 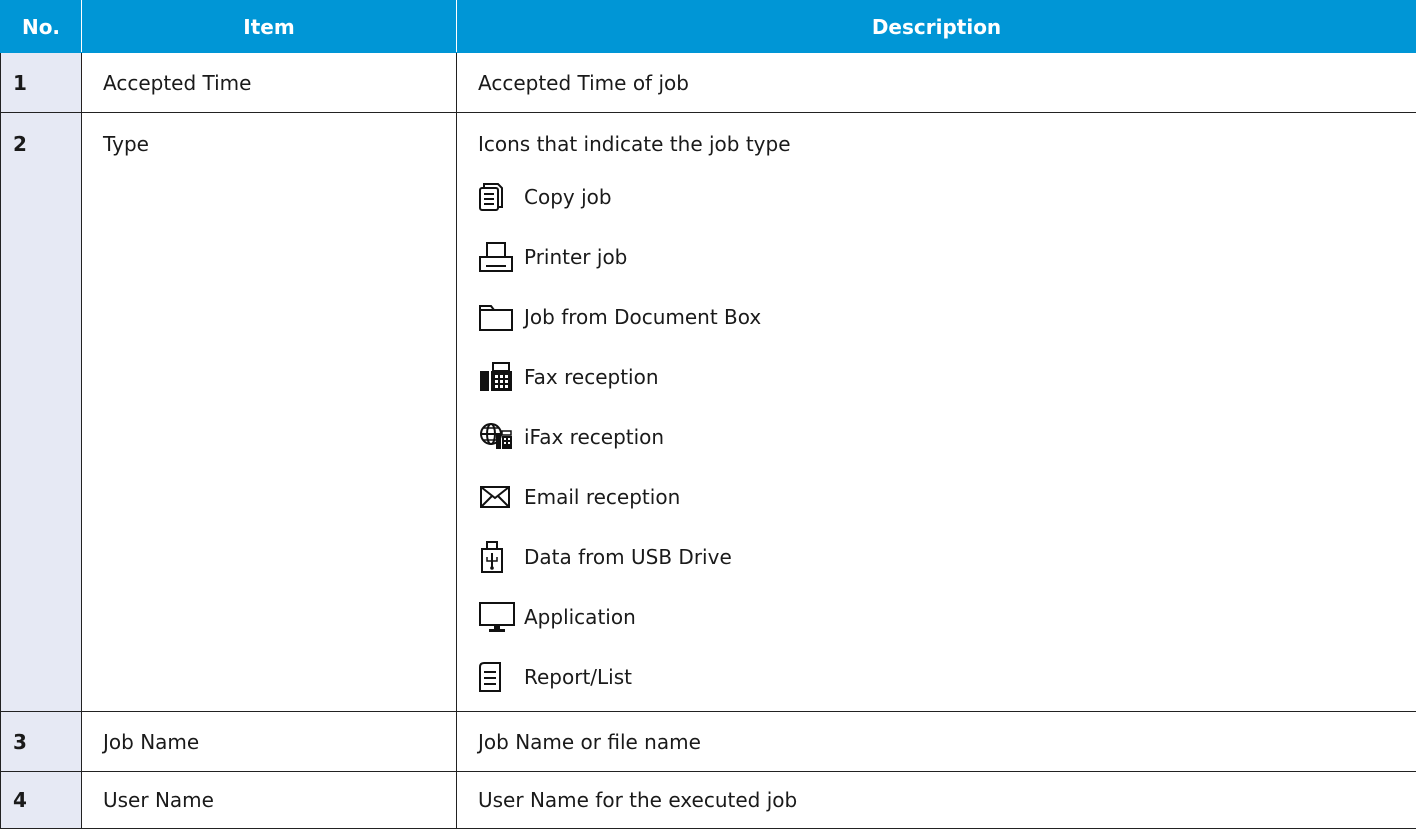 I want to click on fax-icon, so click(x=498, y=377).